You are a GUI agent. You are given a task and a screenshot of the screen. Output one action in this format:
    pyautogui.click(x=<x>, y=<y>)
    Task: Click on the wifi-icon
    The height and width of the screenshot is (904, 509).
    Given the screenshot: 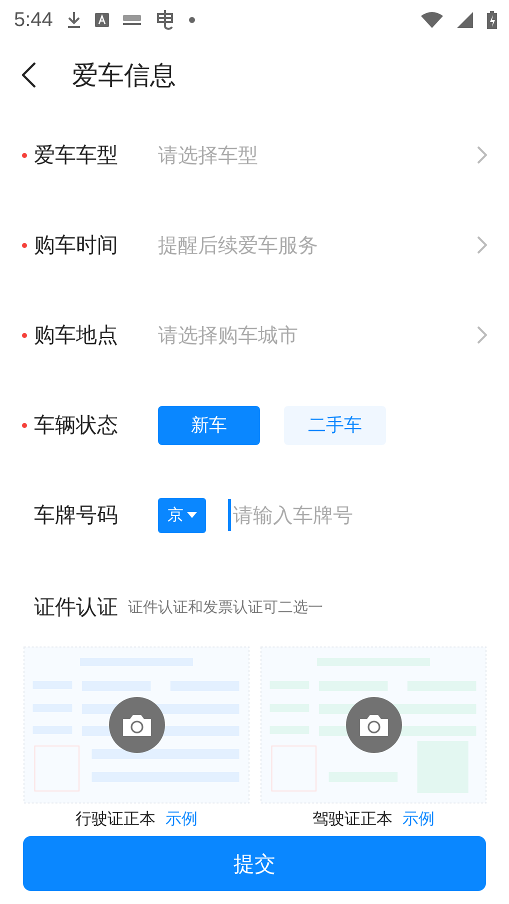 What is the action you would take?
    pyautogui.click(x=432, y=20)
    